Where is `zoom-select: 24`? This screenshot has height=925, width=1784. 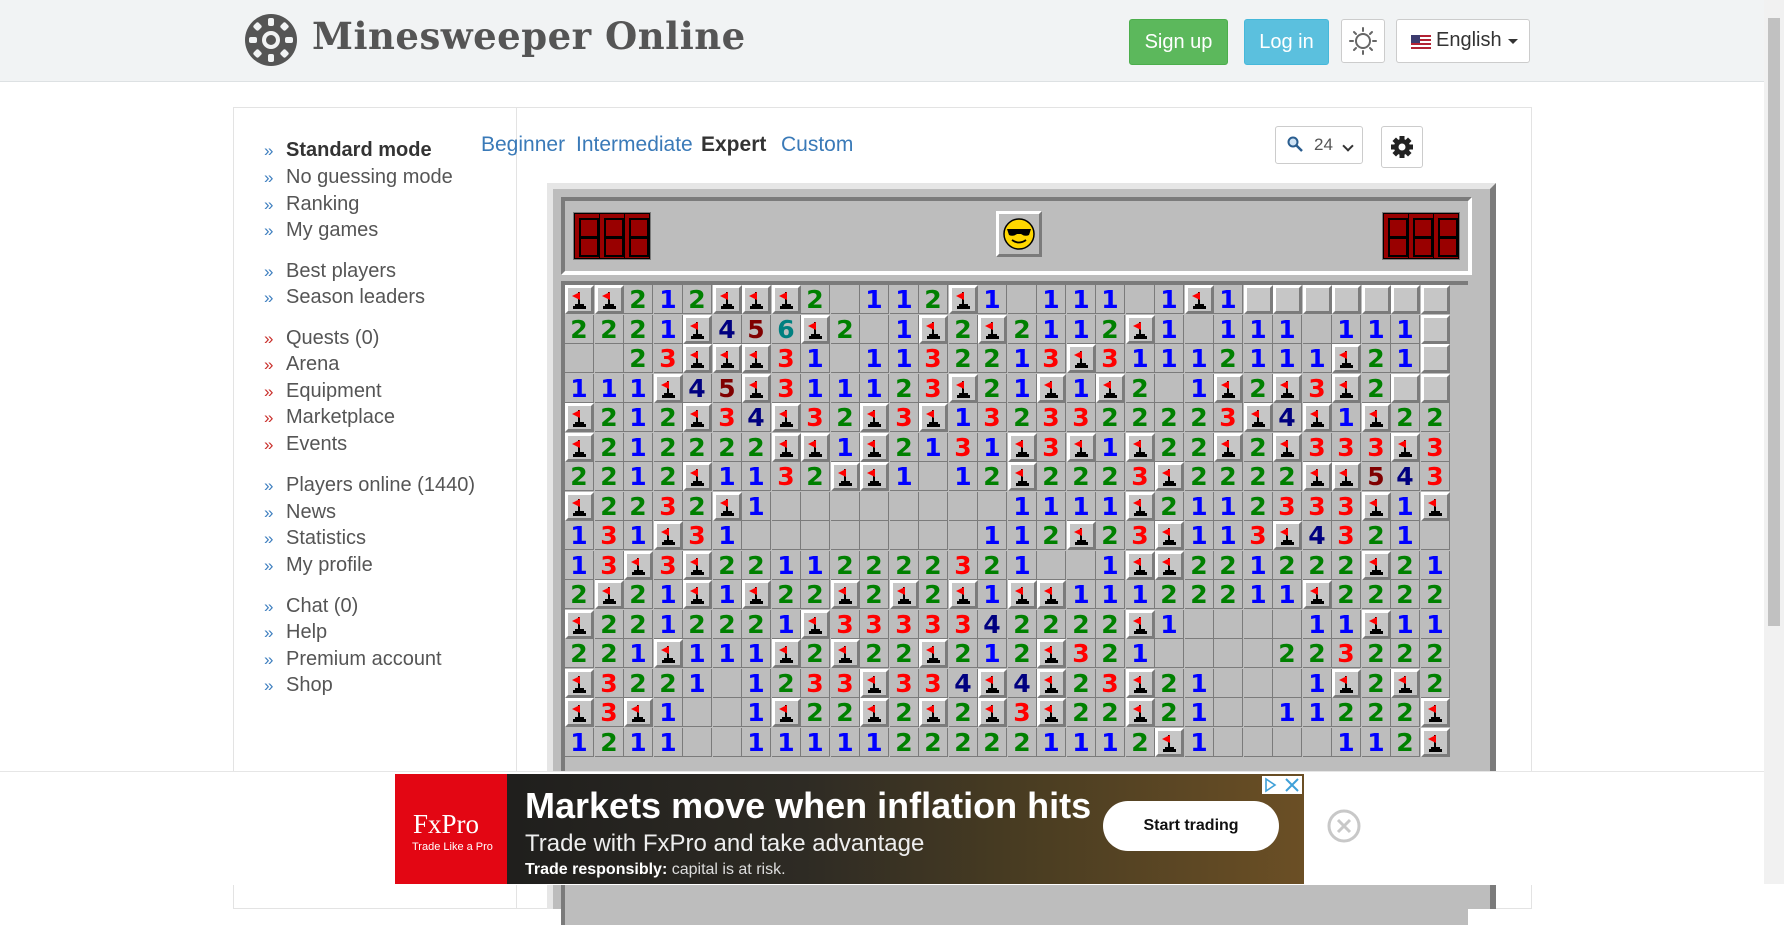 zoom-select: 24 is located at coordinates (1319, 145).